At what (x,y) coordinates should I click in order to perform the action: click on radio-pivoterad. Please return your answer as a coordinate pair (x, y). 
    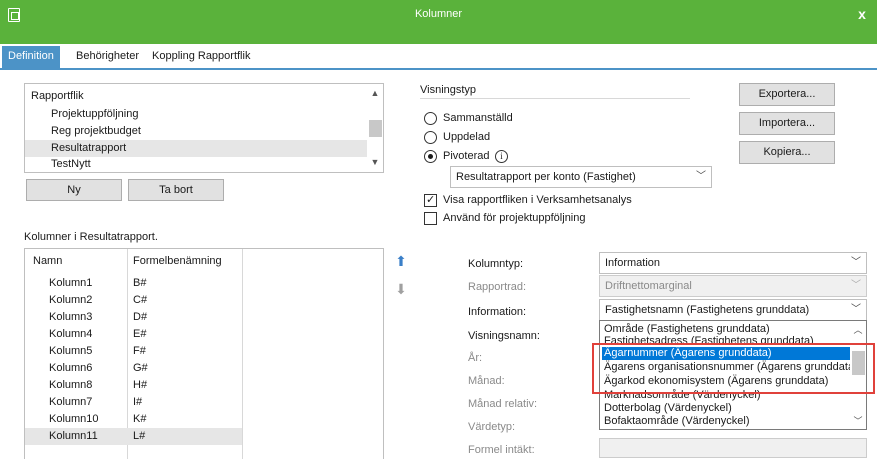
    Looking at the image, I should click on (430, 156).